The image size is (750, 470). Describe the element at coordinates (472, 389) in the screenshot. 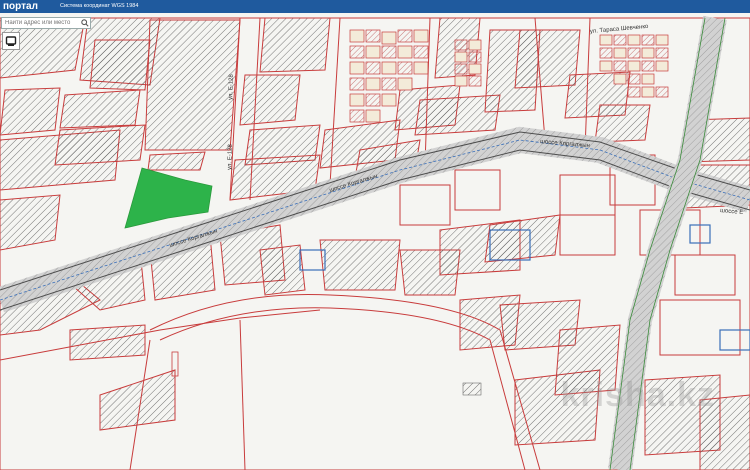

I see `small-building` at that location.